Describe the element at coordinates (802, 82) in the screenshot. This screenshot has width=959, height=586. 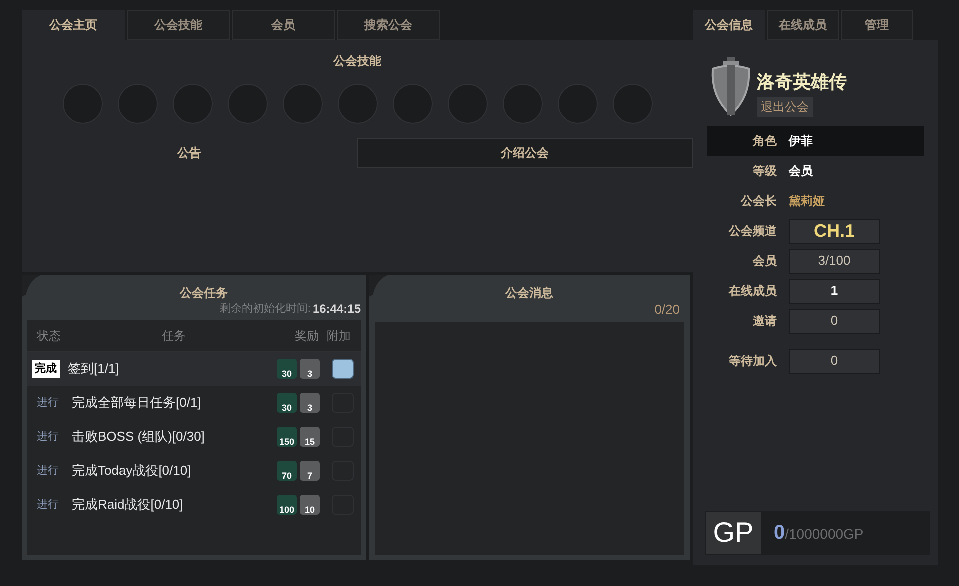
I see `guild-name: 洛奇英雄传` at that location.